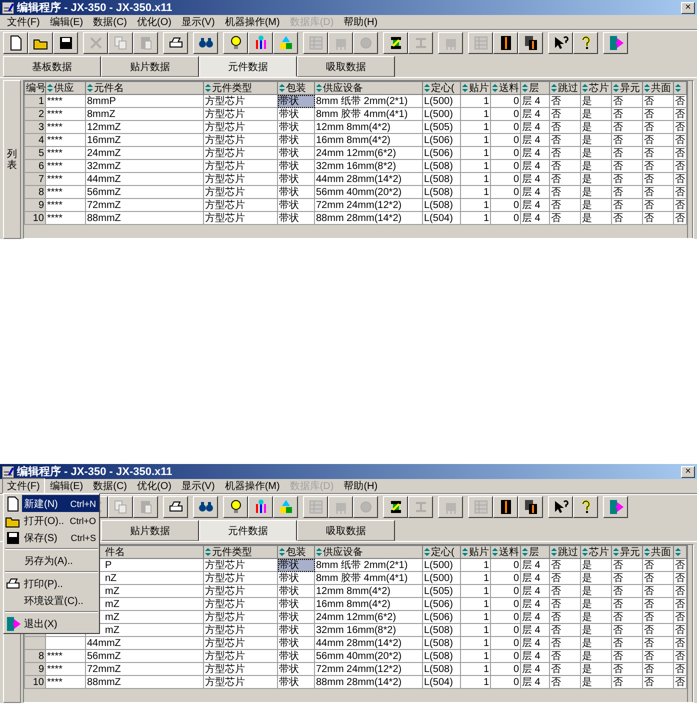  What do you see at coordinates (35, 88) in the screenshot?
I see `column-header: 编号` at bounding box center [35, 88].